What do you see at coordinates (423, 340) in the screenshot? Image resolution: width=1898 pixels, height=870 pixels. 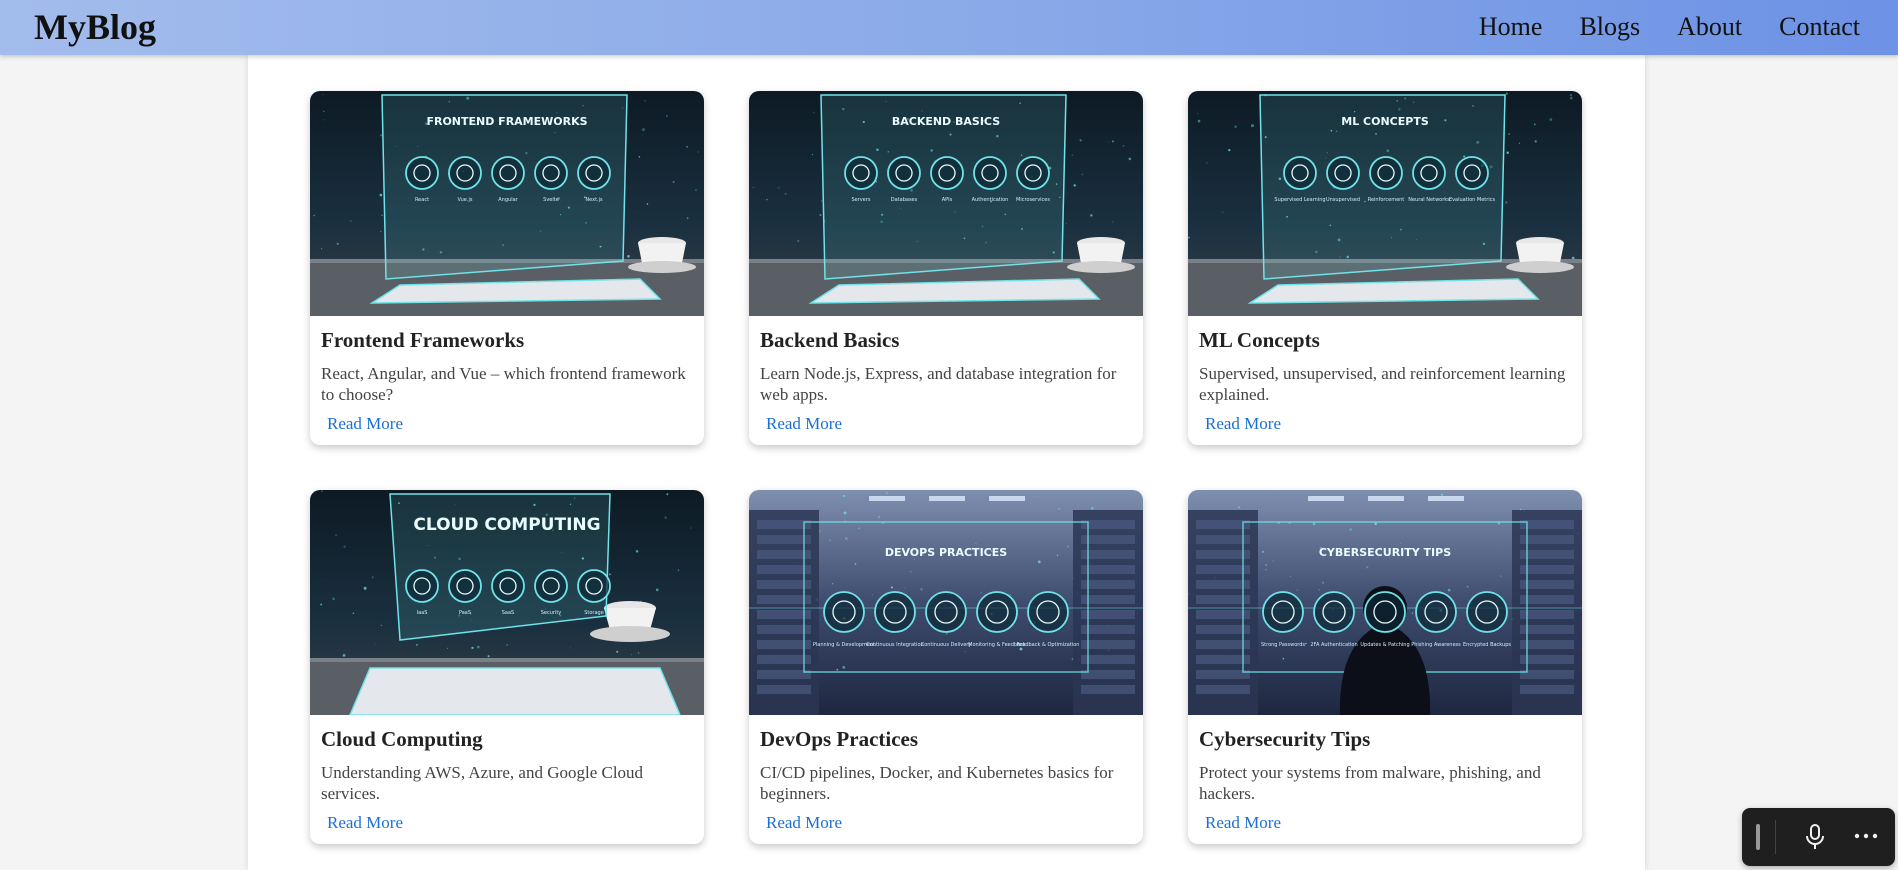 I see `card-title: Frontend Frameworks` at bounding box center [423, 340].